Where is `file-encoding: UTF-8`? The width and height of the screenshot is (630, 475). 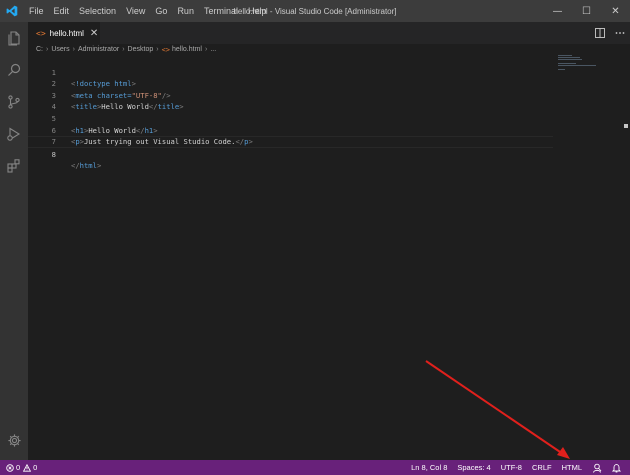 file-encoding: UTF-8 is located at coordinates (511, 467).